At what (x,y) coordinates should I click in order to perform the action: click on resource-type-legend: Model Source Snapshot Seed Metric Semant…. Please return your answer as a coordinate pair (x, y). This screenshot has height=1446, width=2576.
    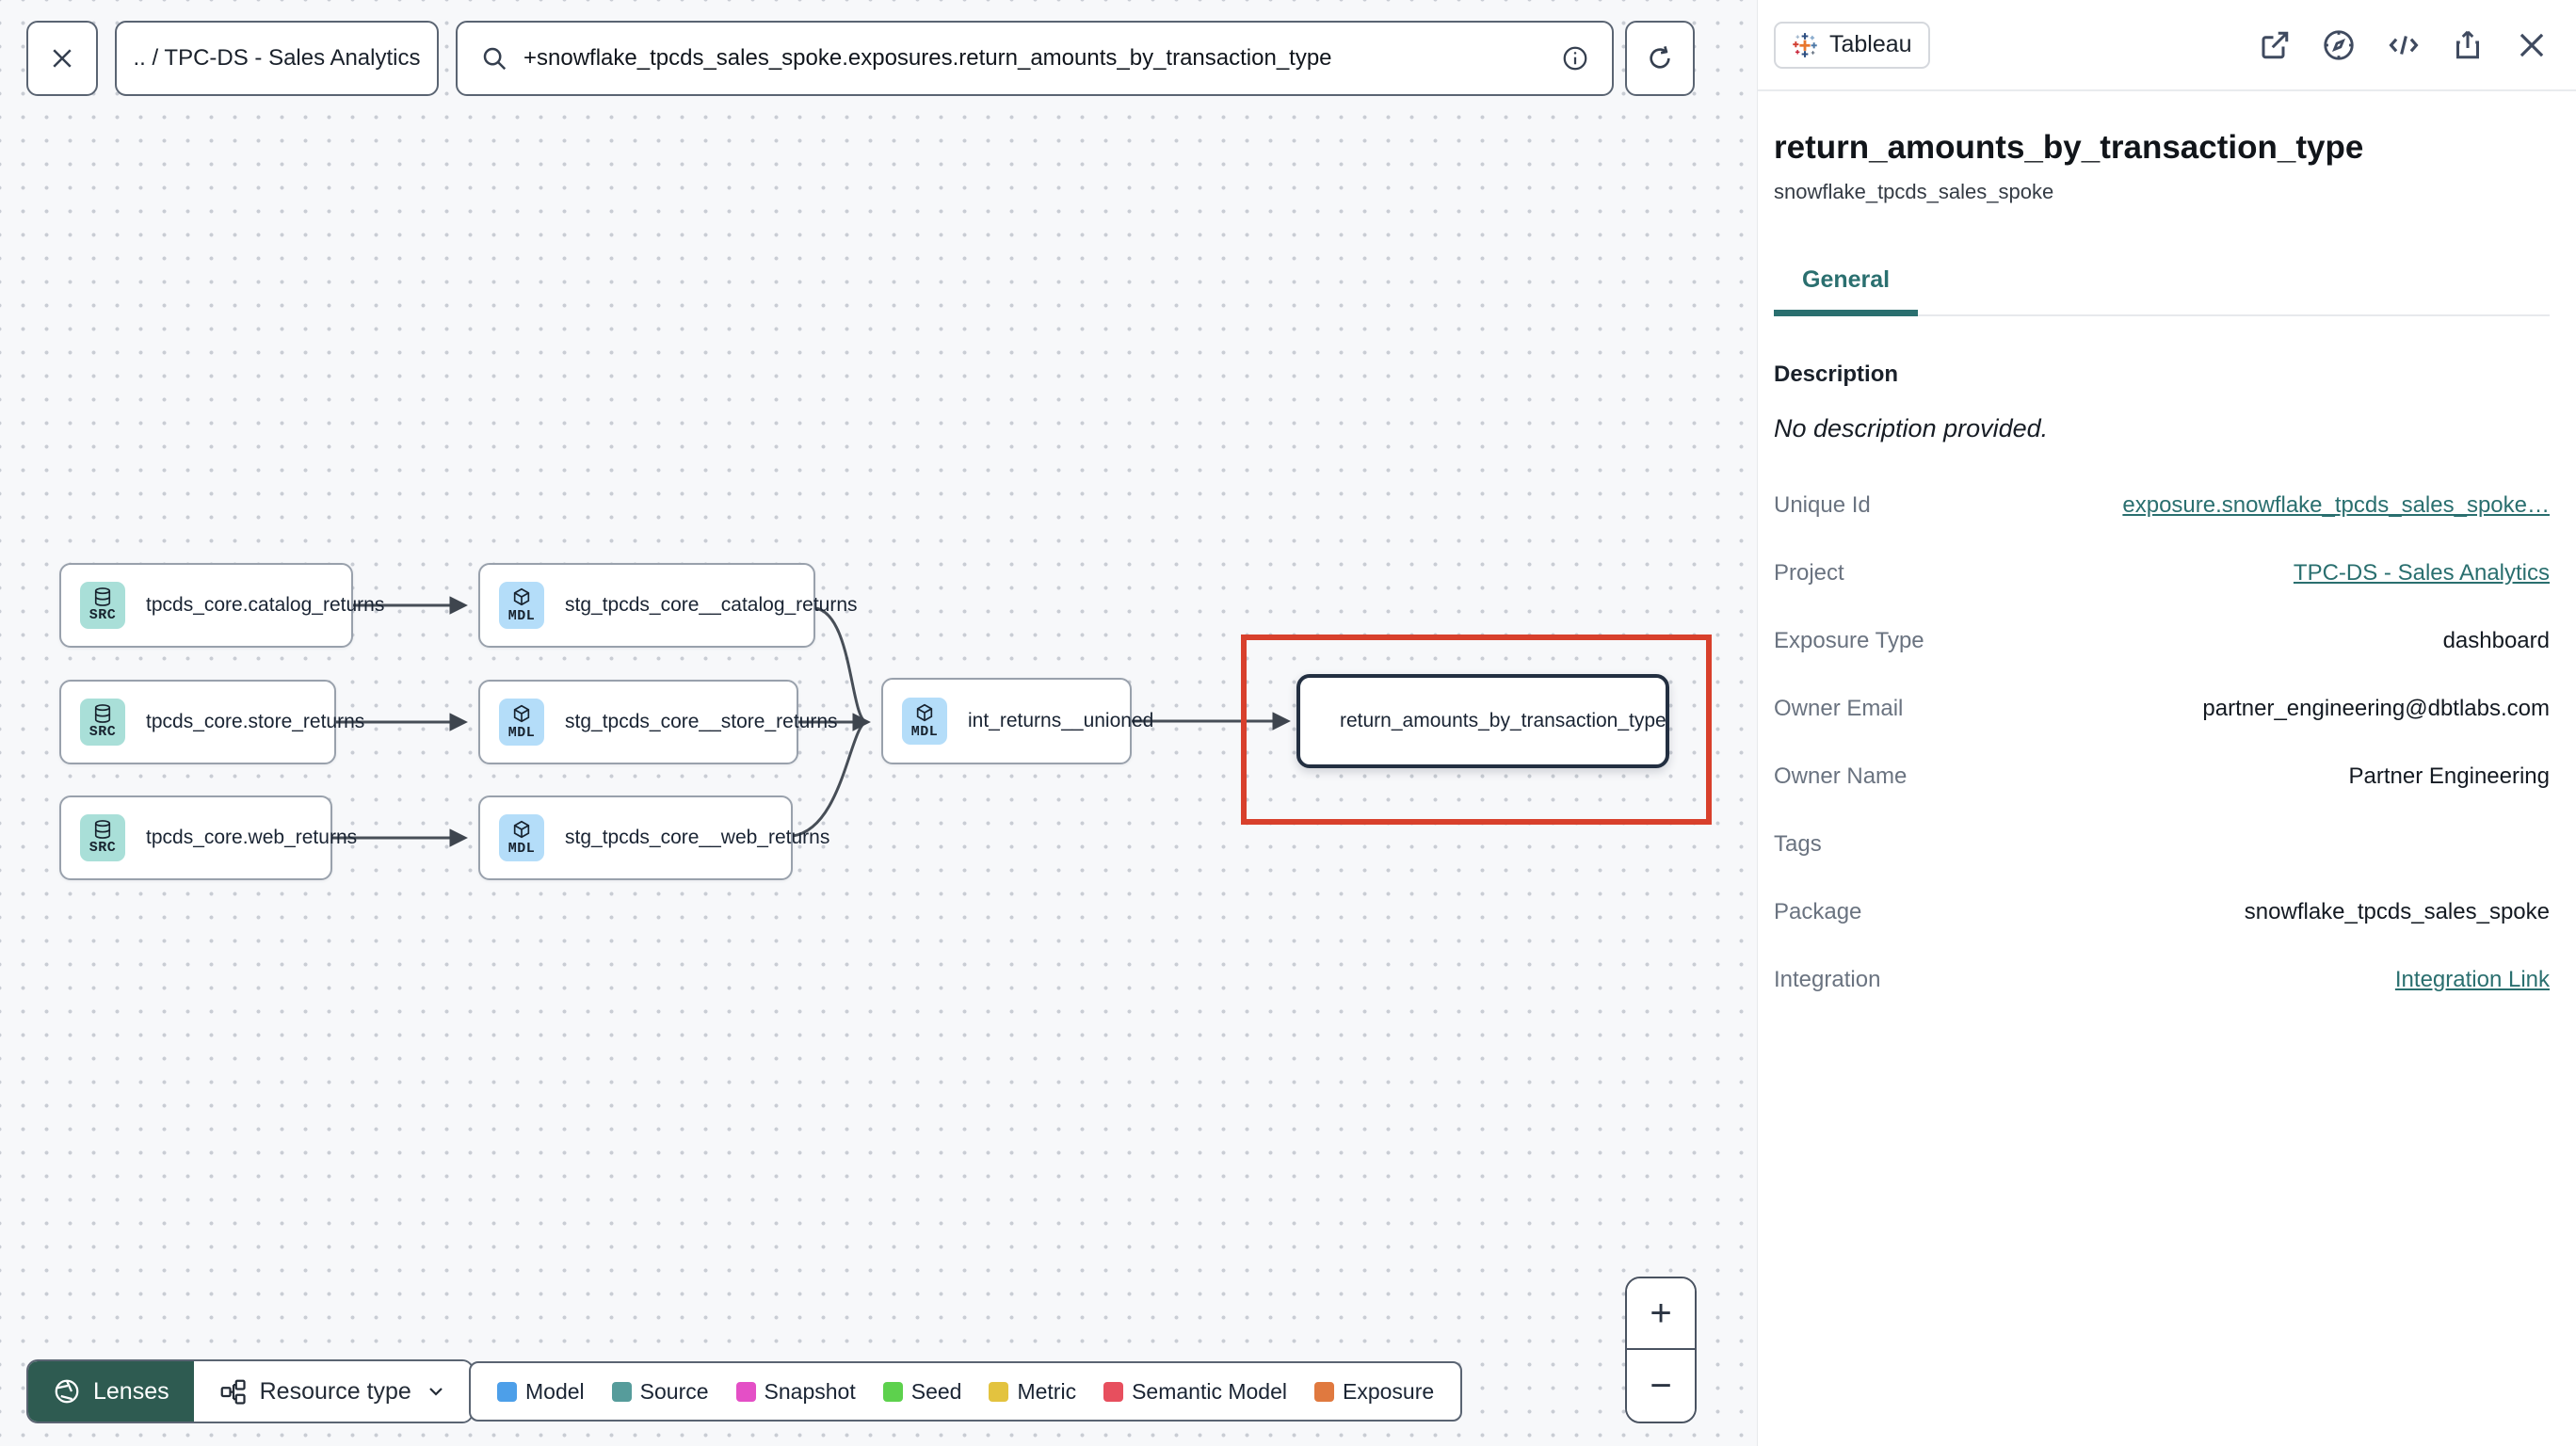
    Looking at the image, I should click on (966, 1391).